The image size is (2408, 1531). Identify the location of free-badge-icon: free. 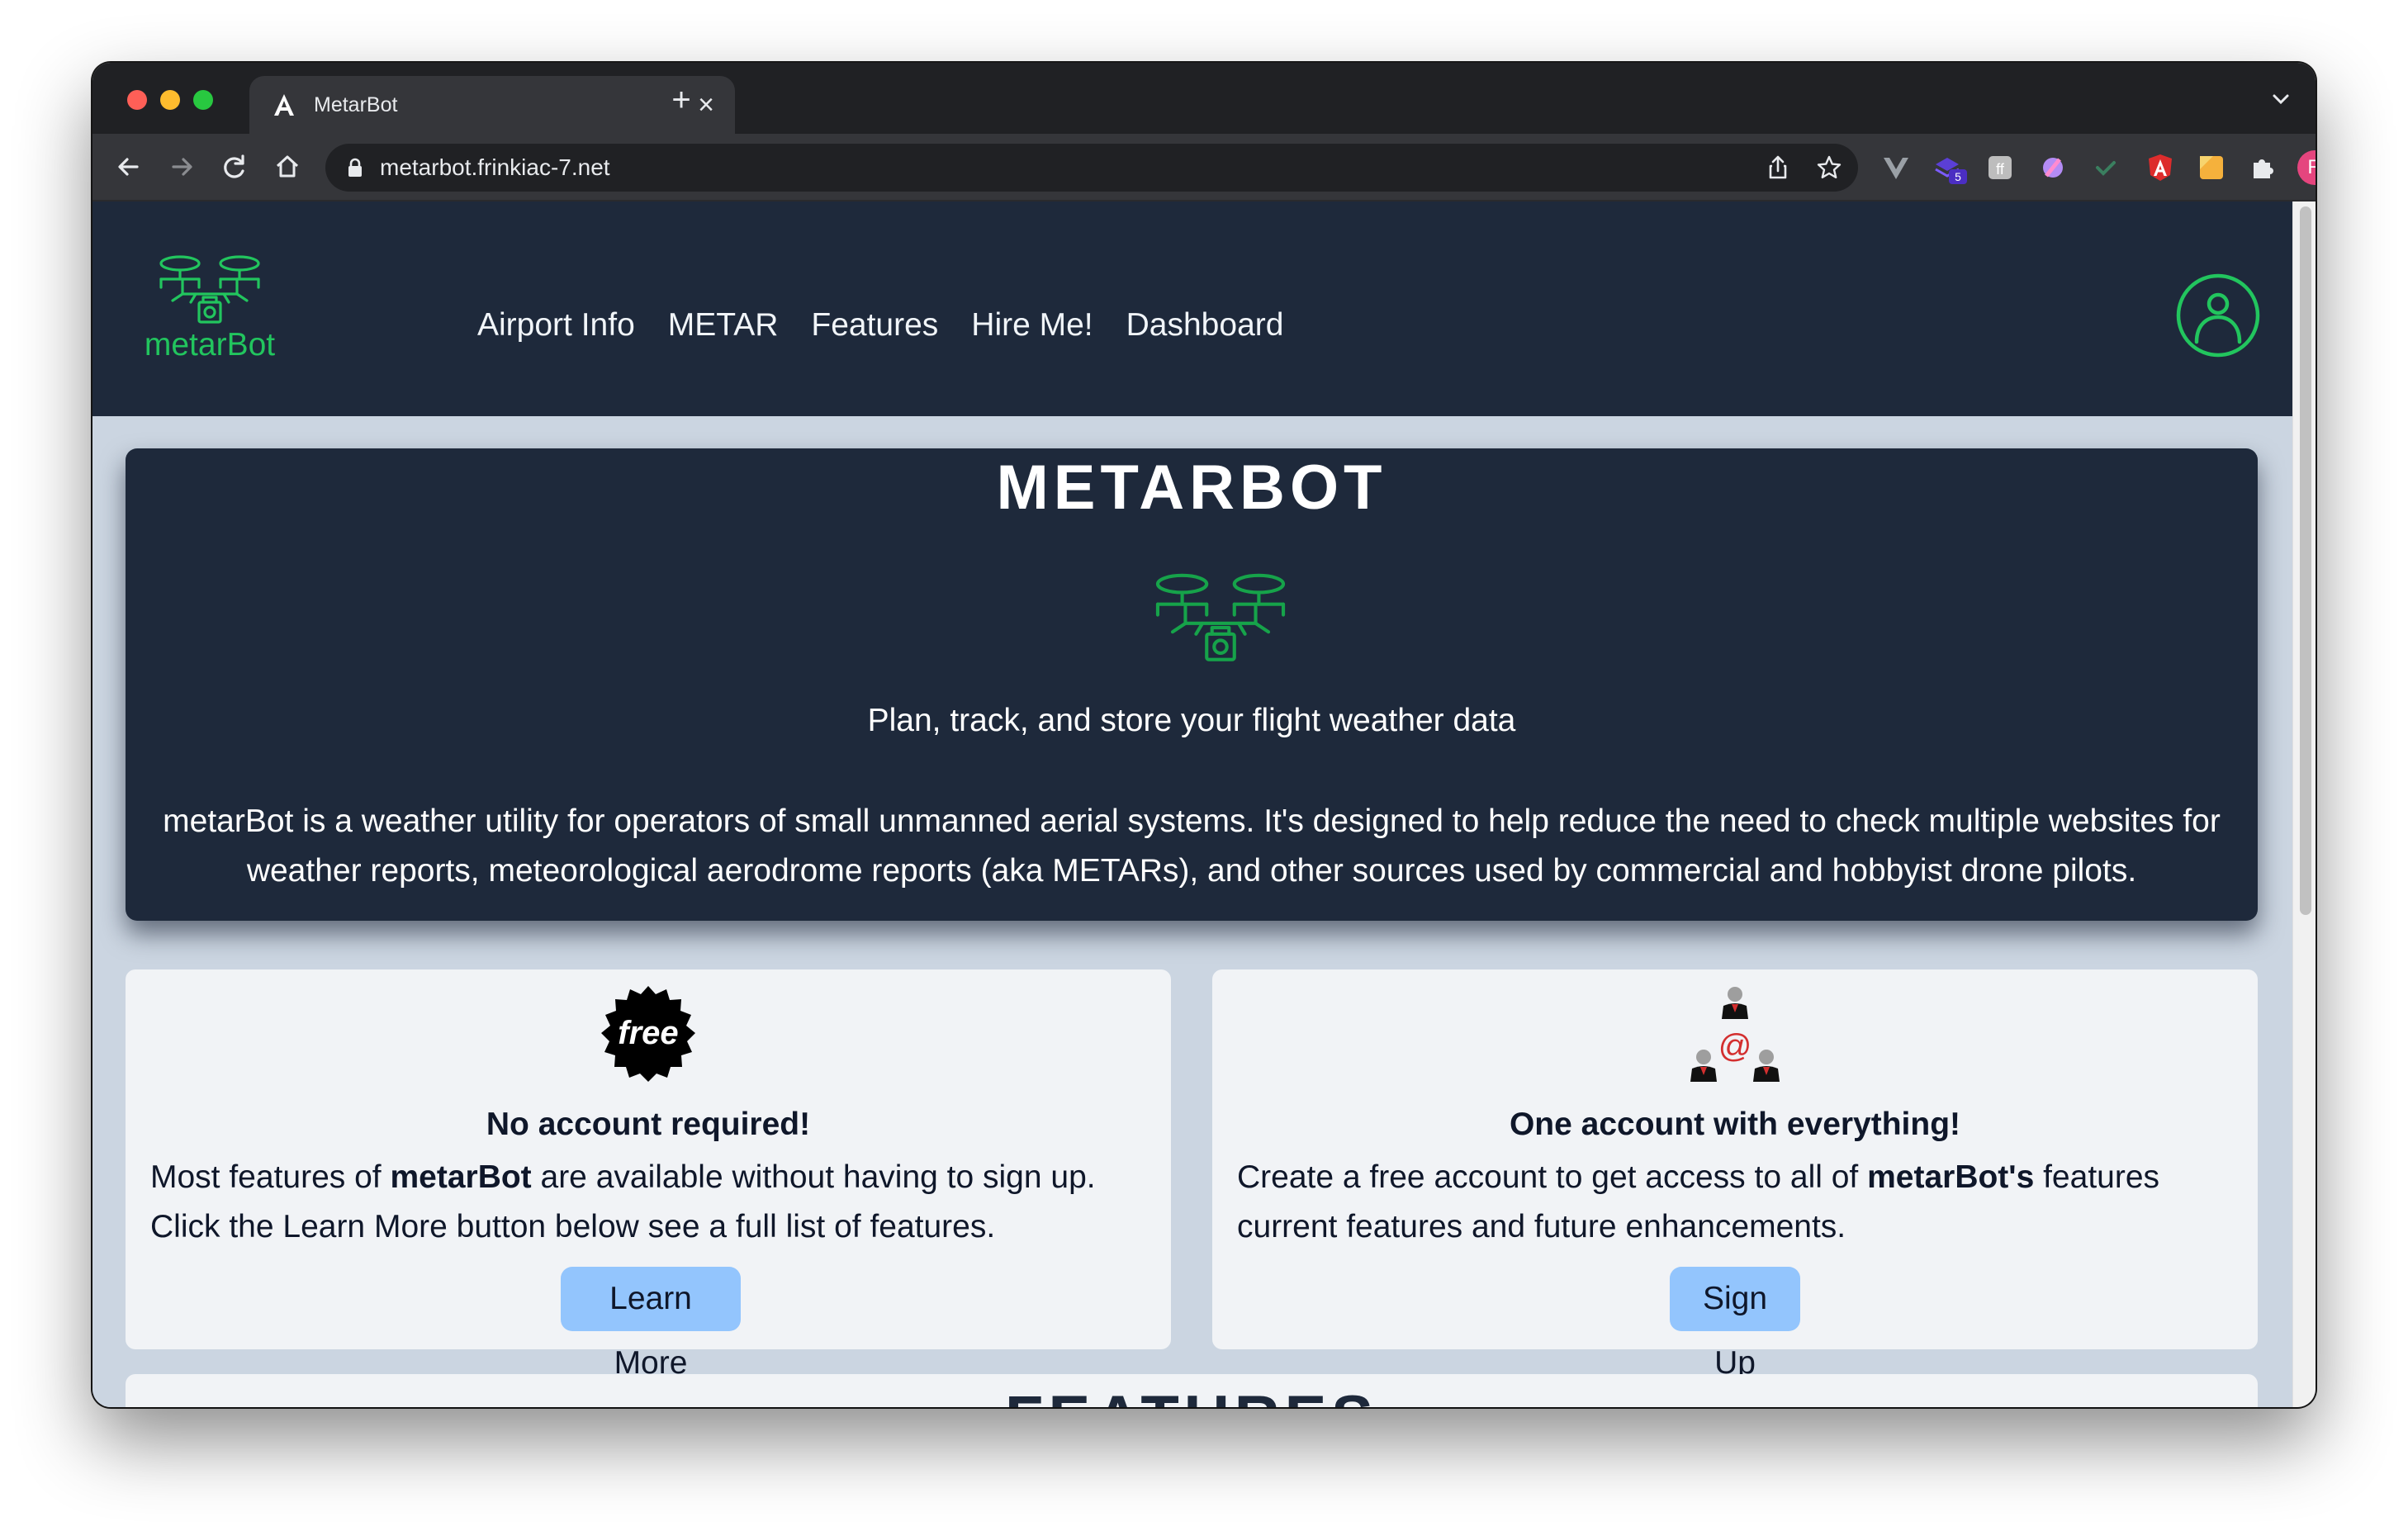
(648, 1034).